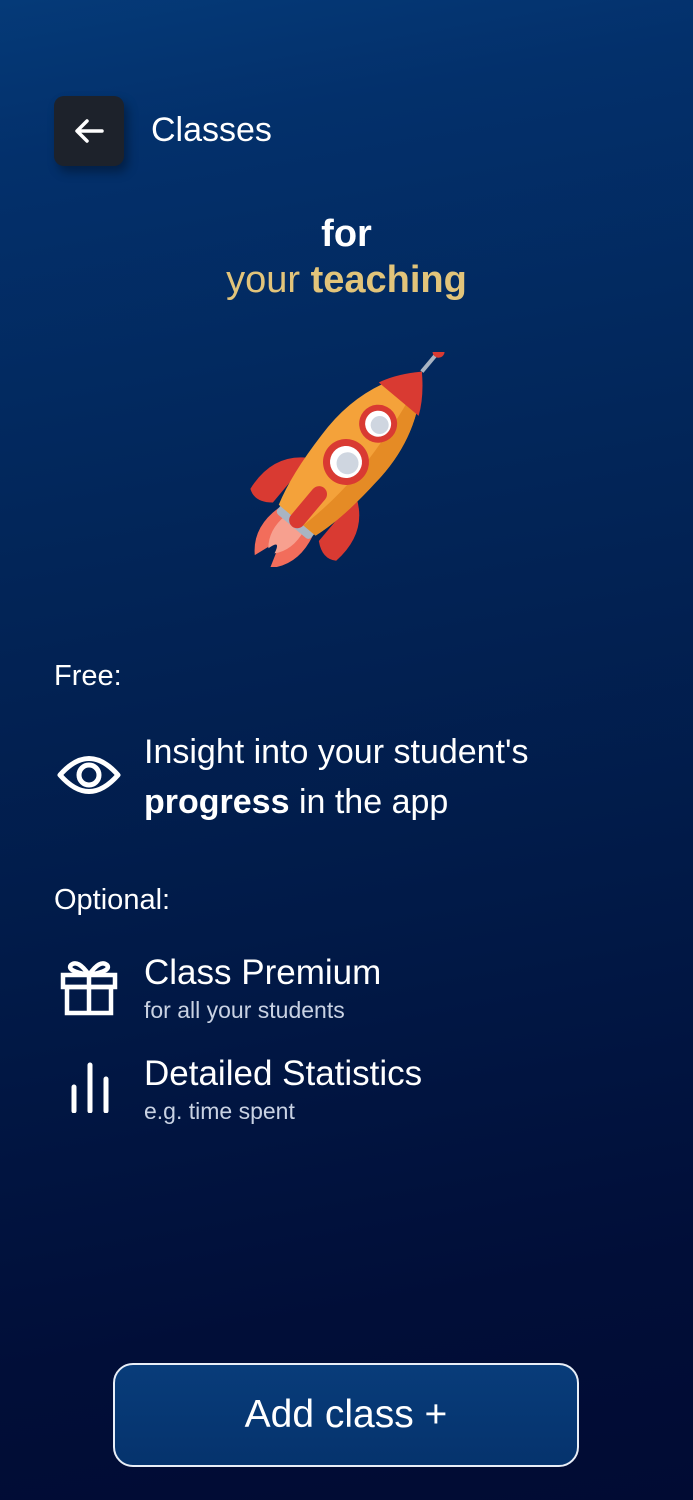 The height and width of the screenshot is (1500, 693). Describe the element at coordinates (90, 1087) in the screenshot. I see `bar-chart-icon` at that location.